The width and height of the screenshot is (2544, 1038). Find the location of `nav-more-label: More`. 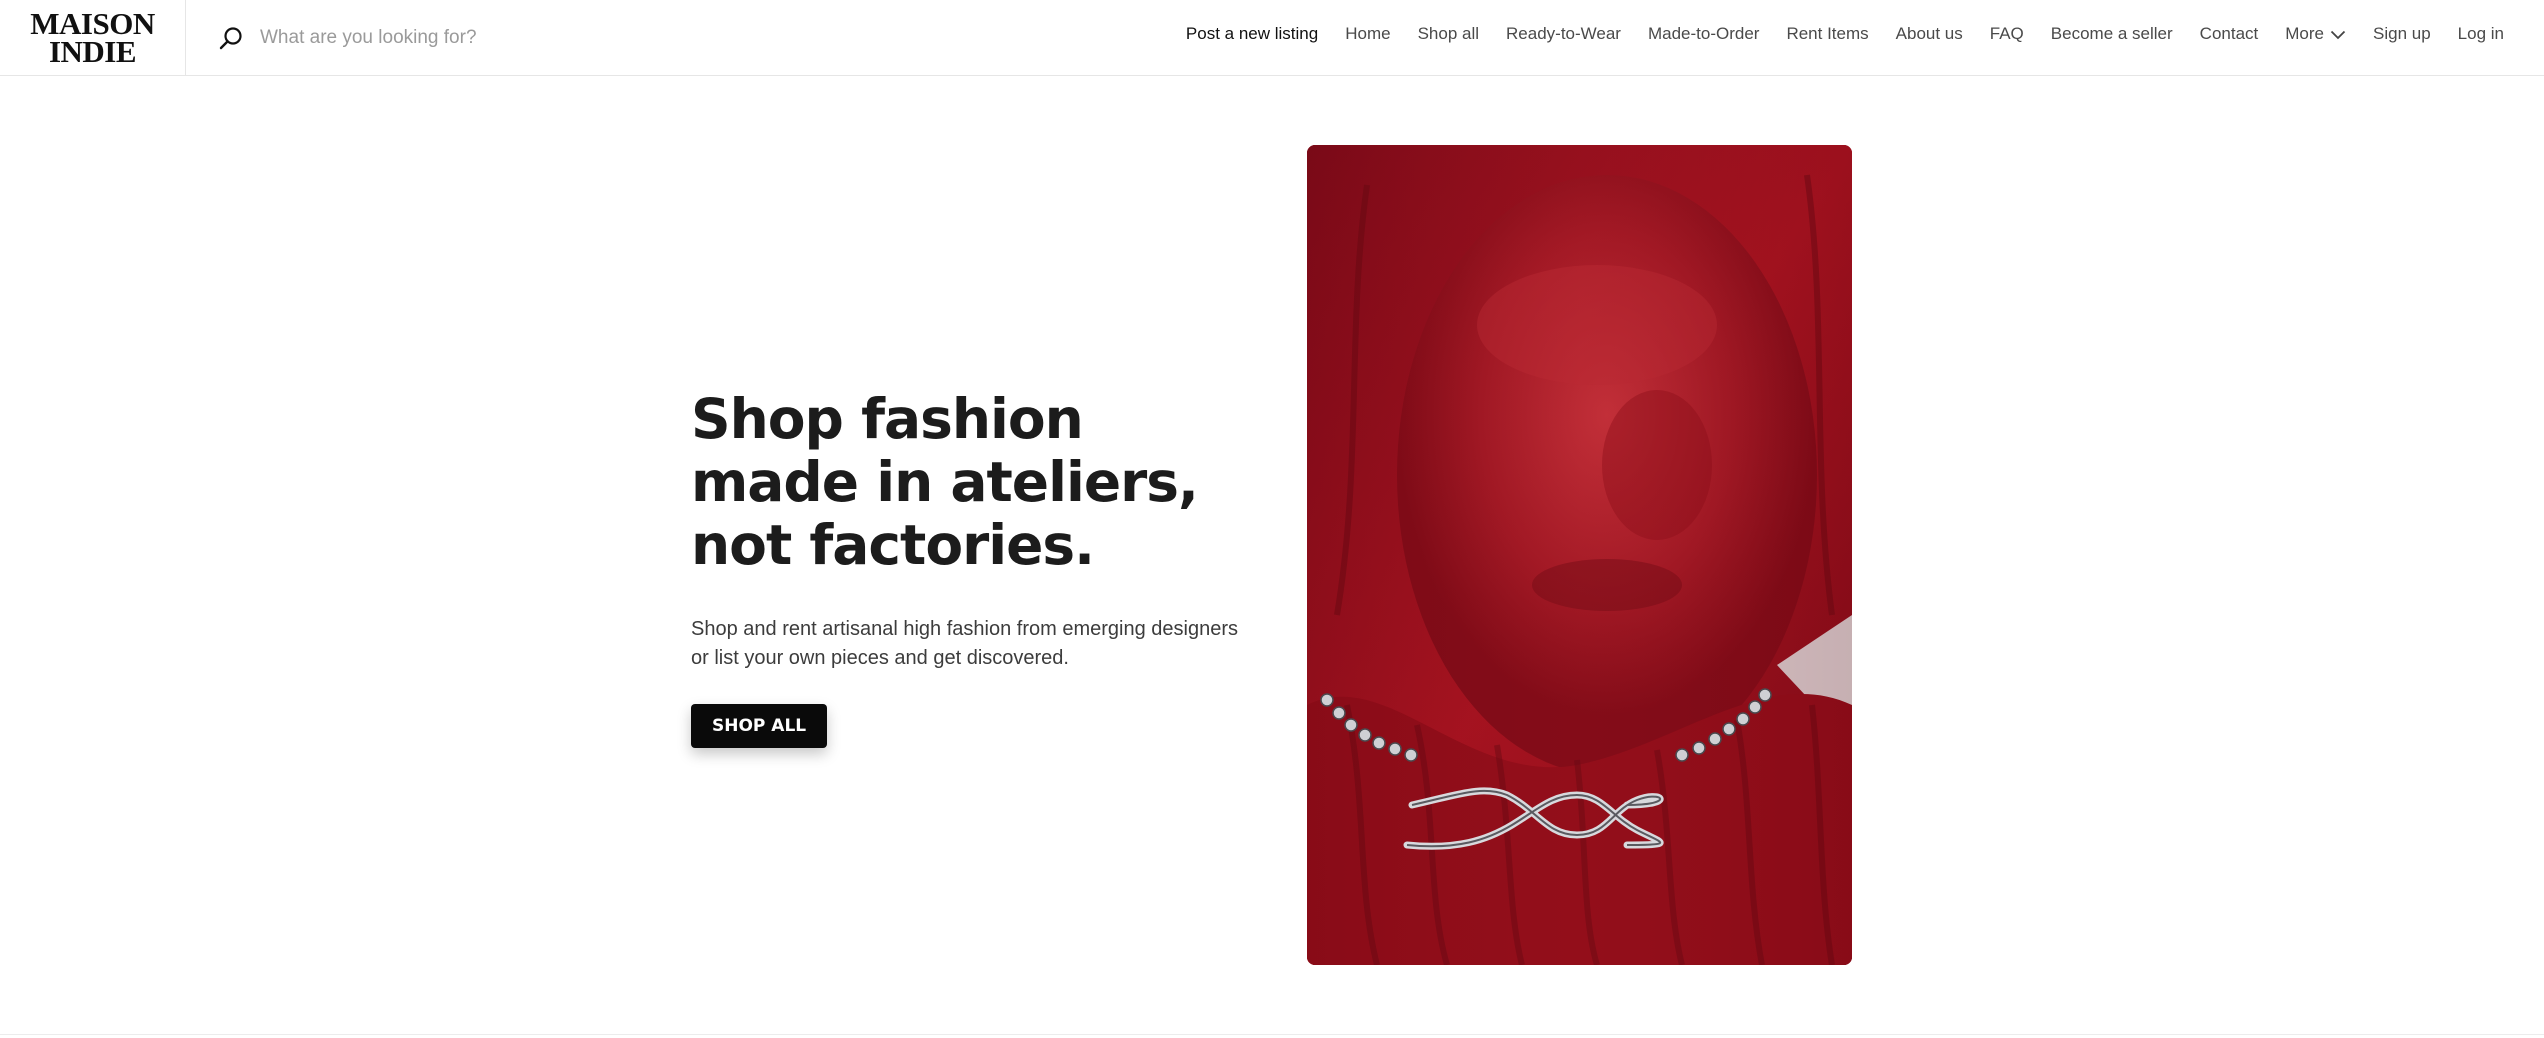

nav-more-label: More is located at coordinates (2304, 33).